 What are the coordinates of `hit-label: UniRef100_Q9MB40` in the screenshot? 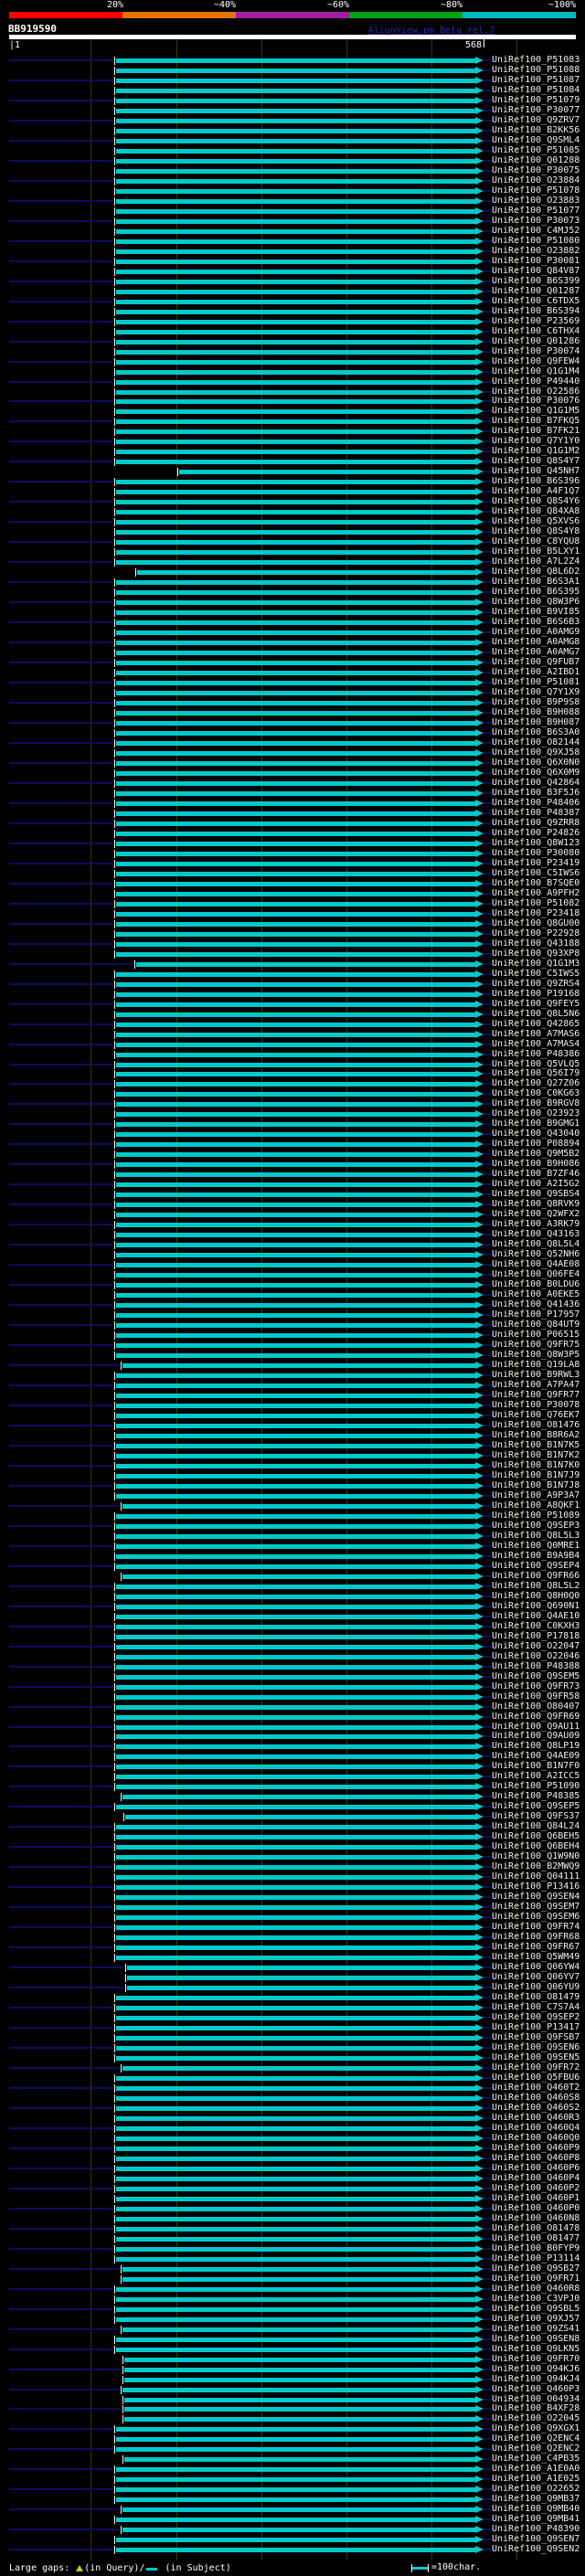 It's located at (536, 2509).